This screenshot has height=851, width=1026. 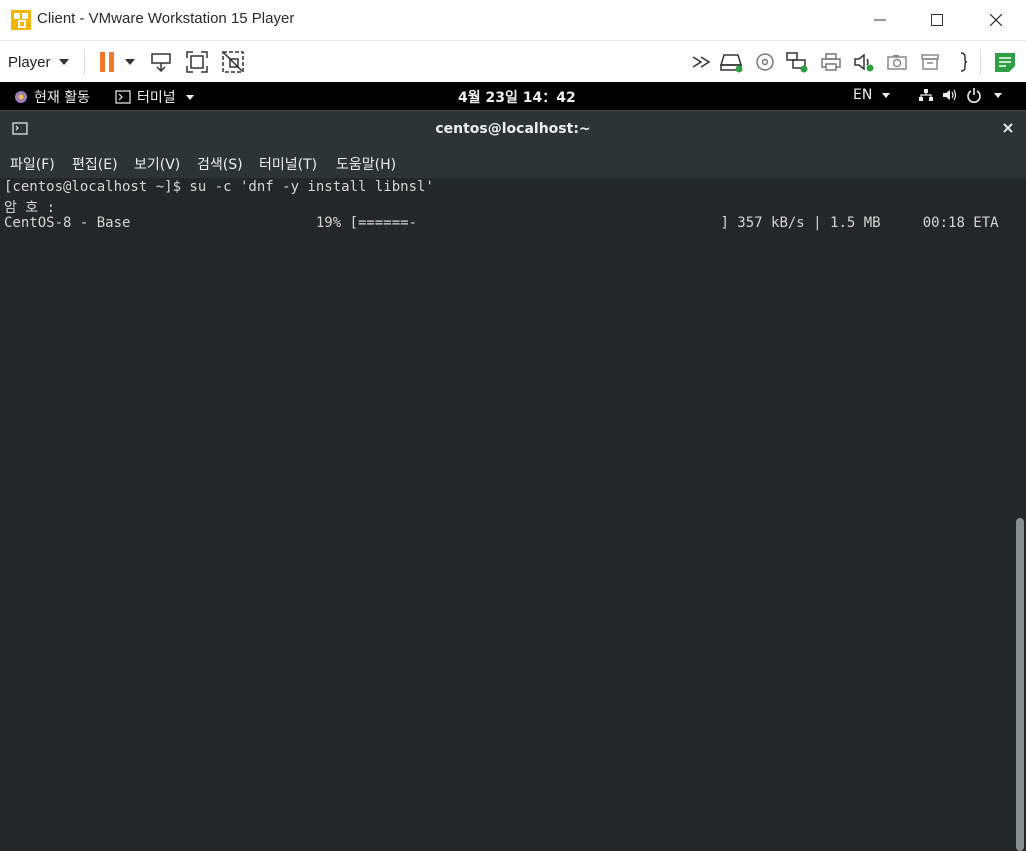 I want to click on full-screen-icon, so click(x=197, y=62).